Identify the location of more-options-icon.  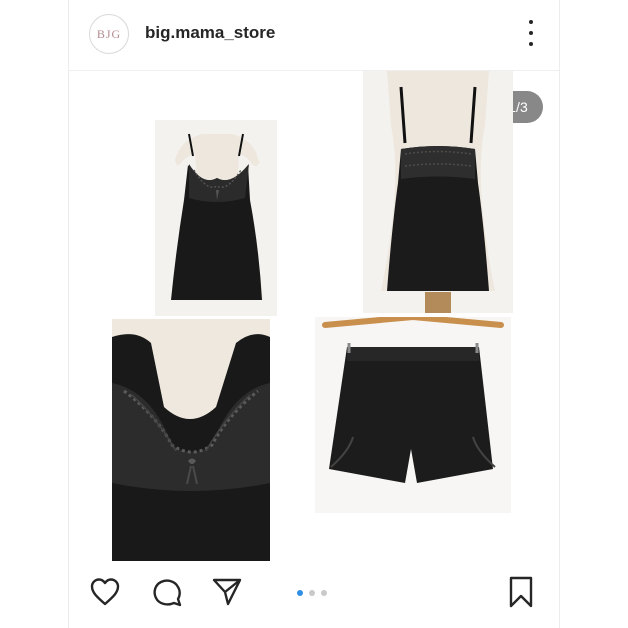
(531, 33).